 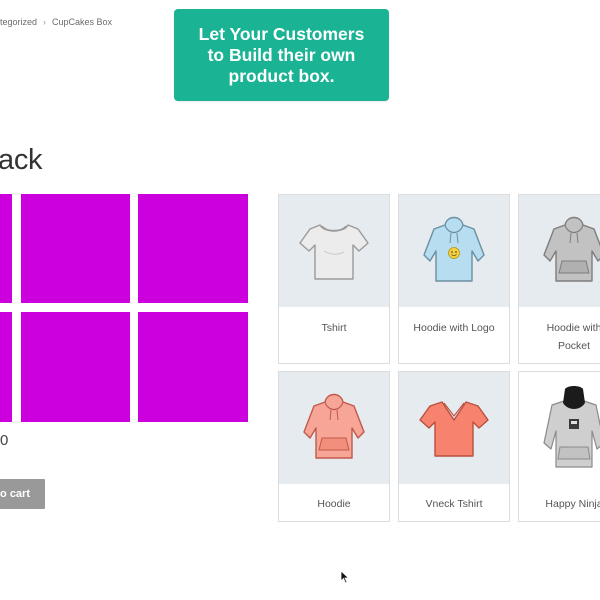 I want to click on hoodie-icon, so click(x=334, y=426).